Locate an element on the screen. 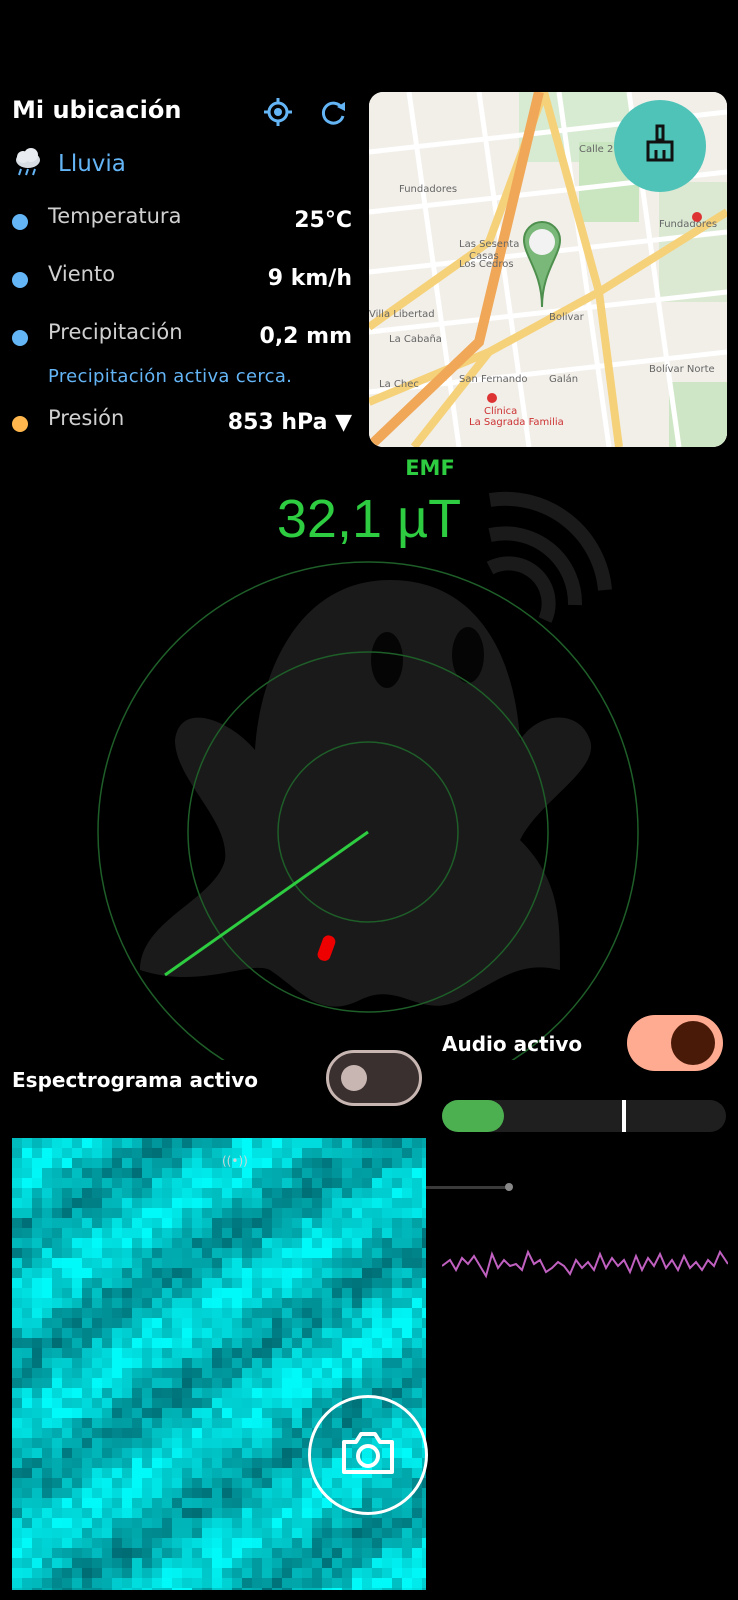  audio-level-fill is located at coordinates (473, 1116).